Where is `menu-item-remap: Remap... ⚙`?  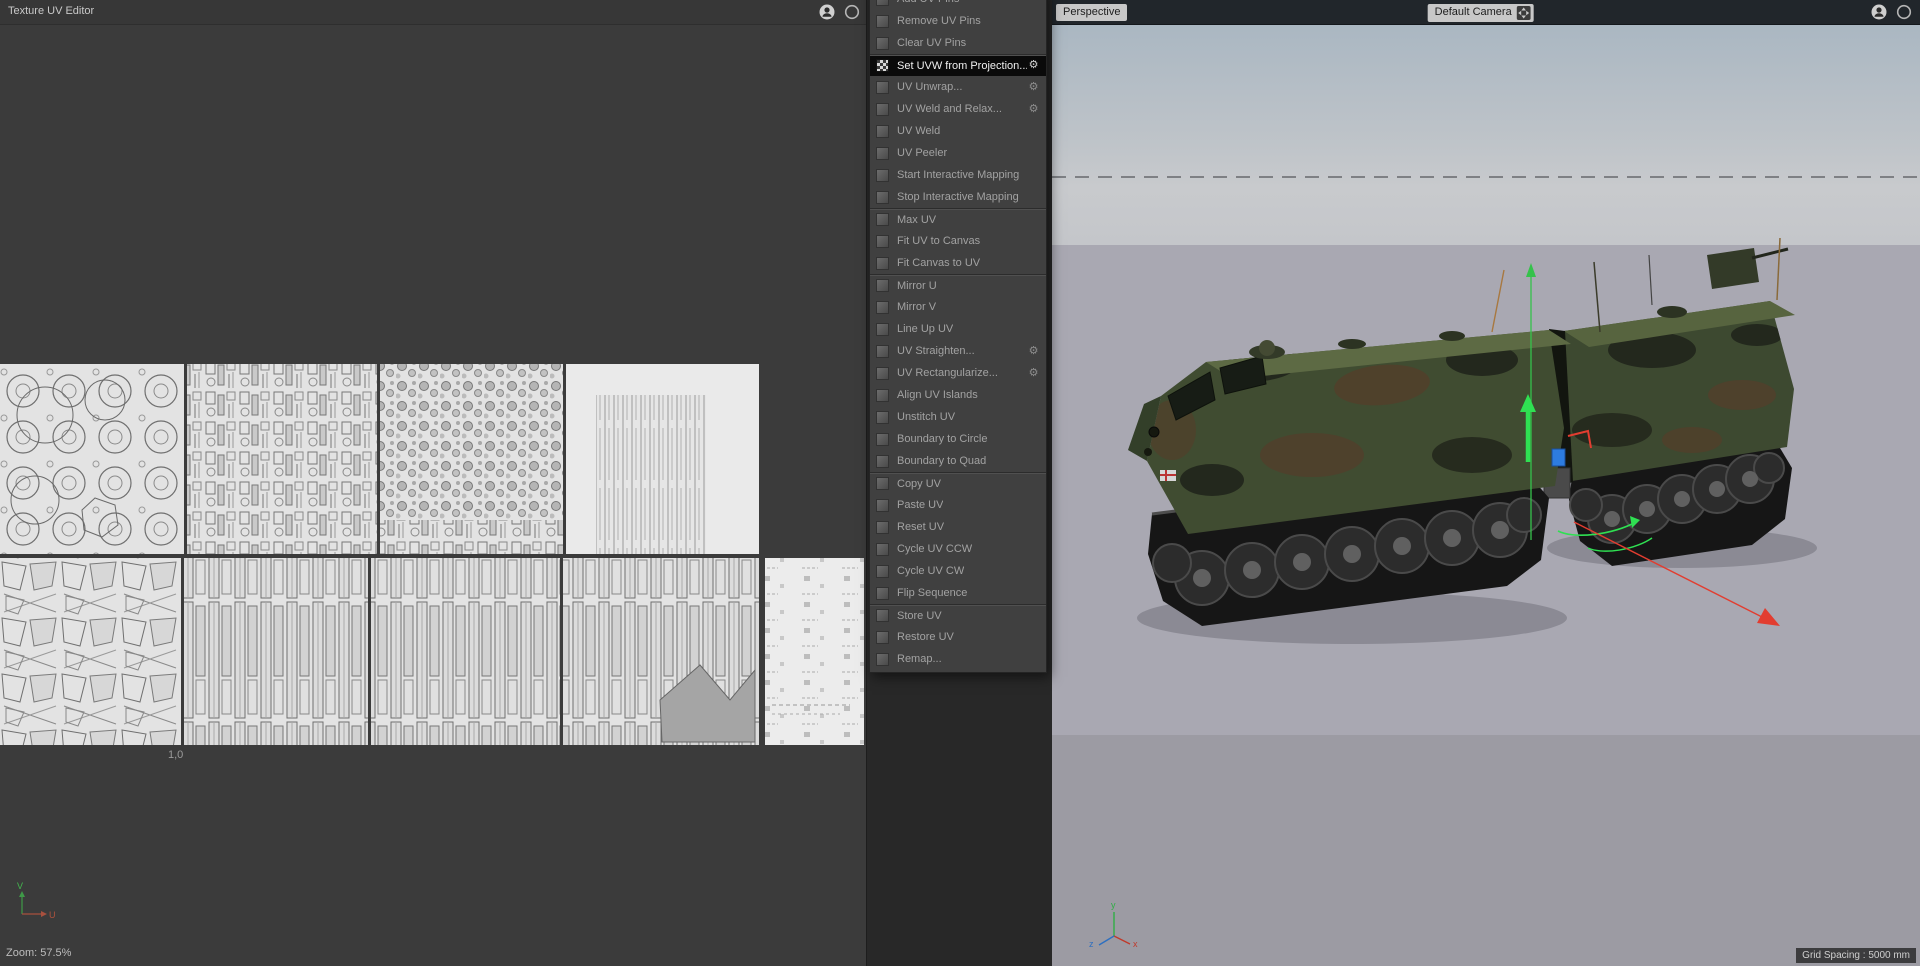
menu-item-remap: Remap... ⚙ is located at coordinates (958, 659).